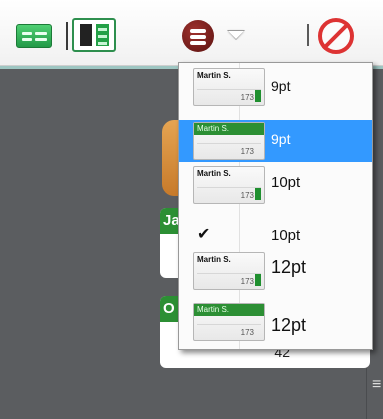 Image resolution: width=383 pixels, height=419 pixels. I want to click on menu-item-12pt-green: Martin S. 173 12pt, so click(275, 326).